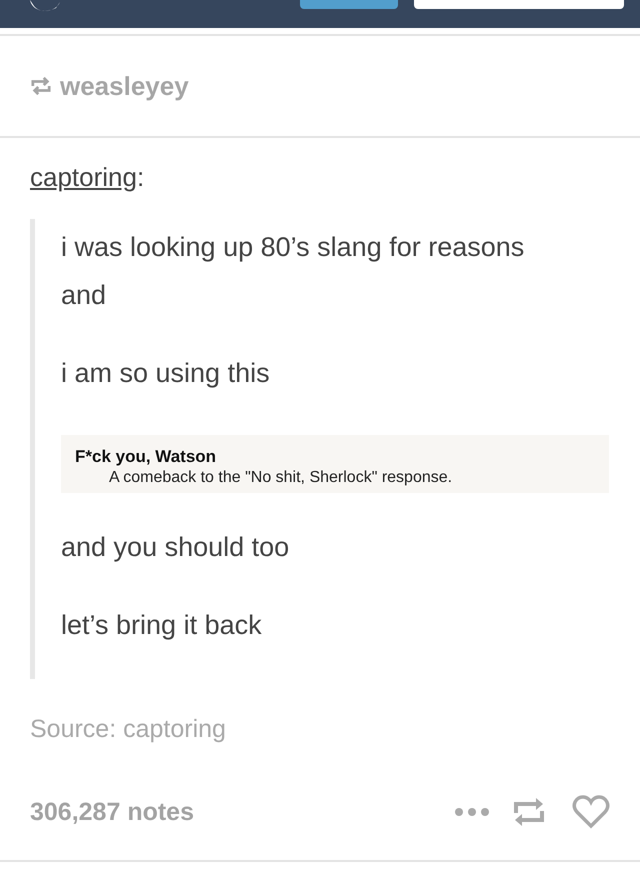 The image size is (640, 881). What do you see at coordinates (320, 729) in the screenshot?
I see `source-link: Source: captoring` at bounding box center [320, 729].